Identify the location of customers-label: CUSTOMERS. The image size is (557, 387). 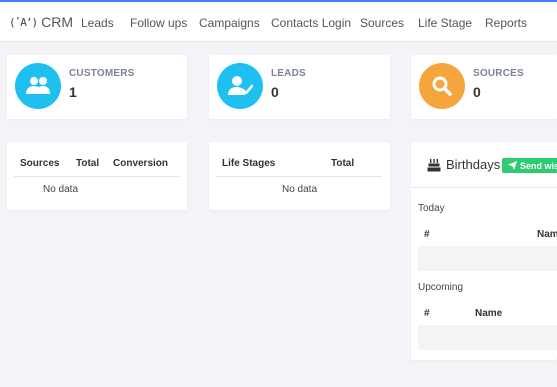
(102, 73).